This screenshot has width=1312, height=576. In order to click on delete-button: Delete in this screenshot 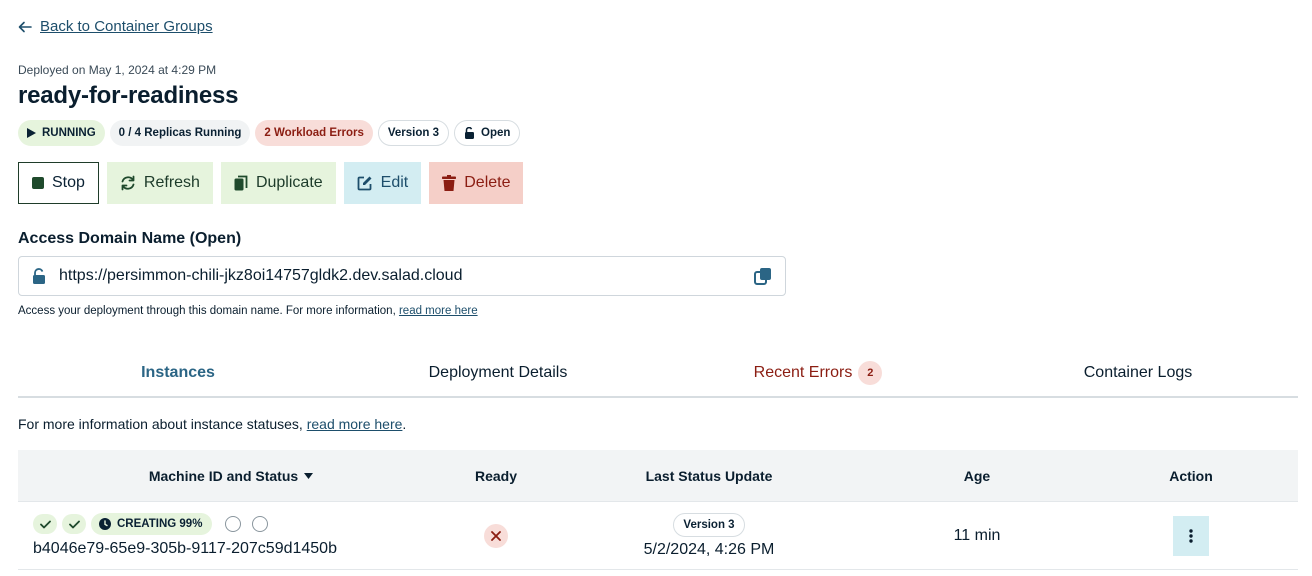, I will do `click(476, 183)`.